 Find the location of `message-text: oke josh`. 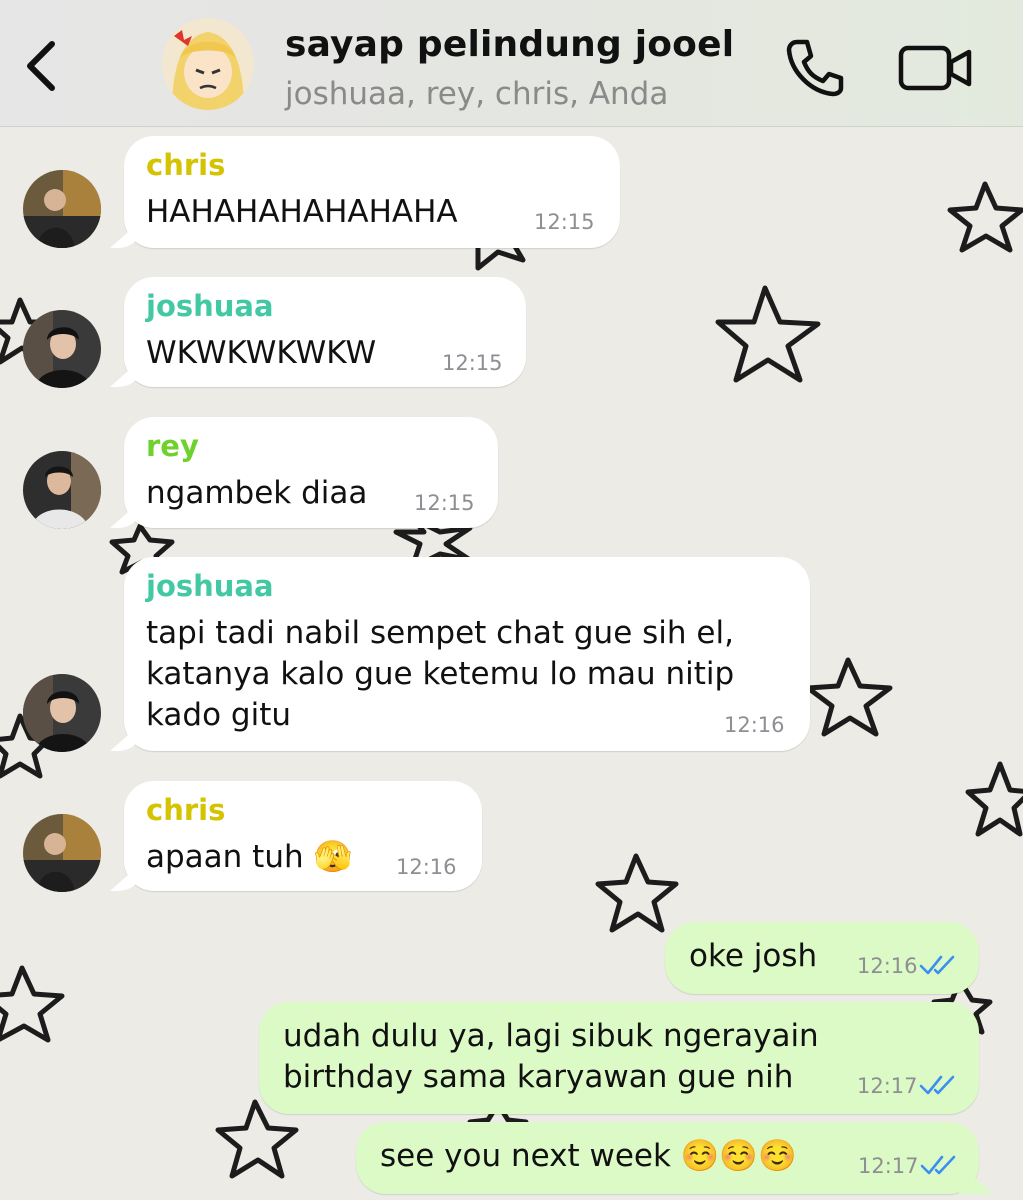

message-text: oke josh is located at coordinates (753, 956).